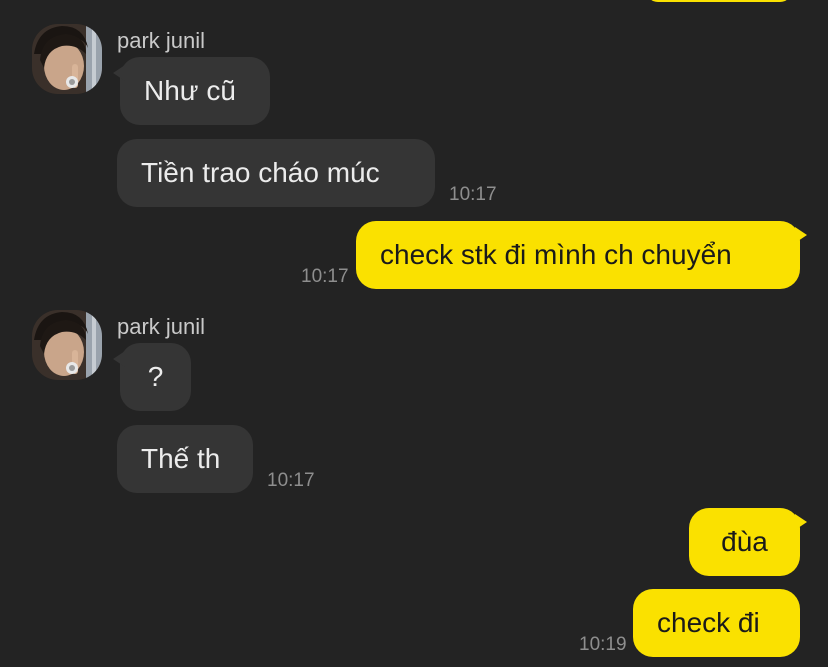 This screenshot has height=667, width=828. I want to click on message-bubble-incoming: Như cũ, so click(191, 91).